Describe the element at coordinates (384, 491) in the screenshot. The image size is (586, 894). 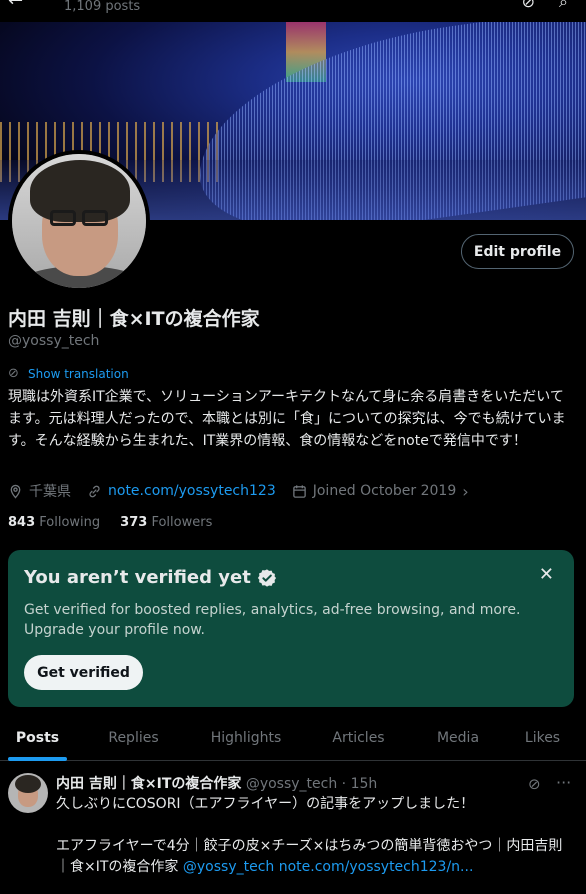
I see `joined-text: Joined October 2019` at that location.